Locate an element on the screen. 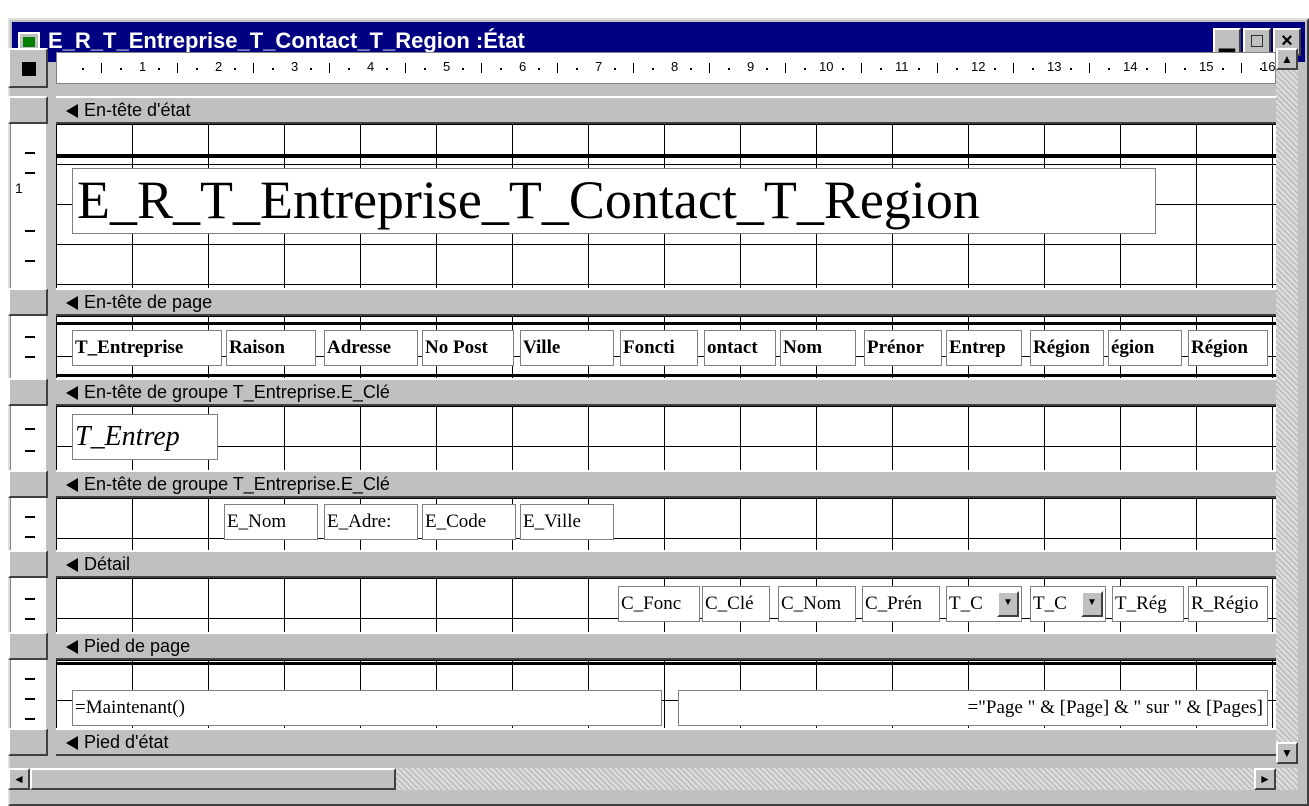 The image size is (1309, 806). column-label: T_Entreprise is located at coordinates (147, 348).